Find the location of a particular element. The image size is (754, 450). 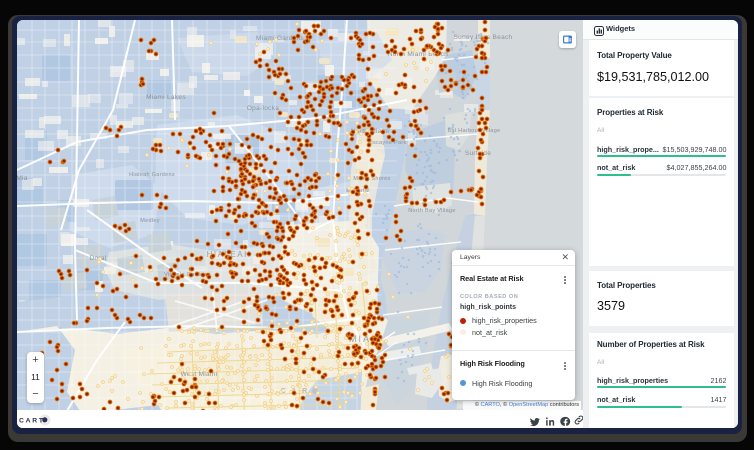

svg-text: Miami Lakes is located at coordinates (166, 97).